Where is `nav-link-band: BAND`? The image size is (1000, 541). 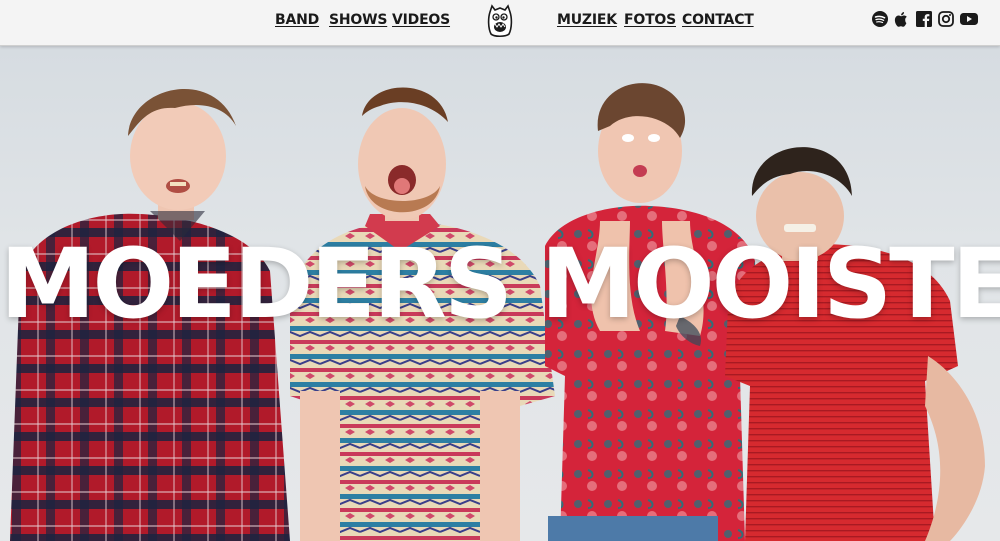 nav-link-band: BAND is located at coordinates (297, 20).